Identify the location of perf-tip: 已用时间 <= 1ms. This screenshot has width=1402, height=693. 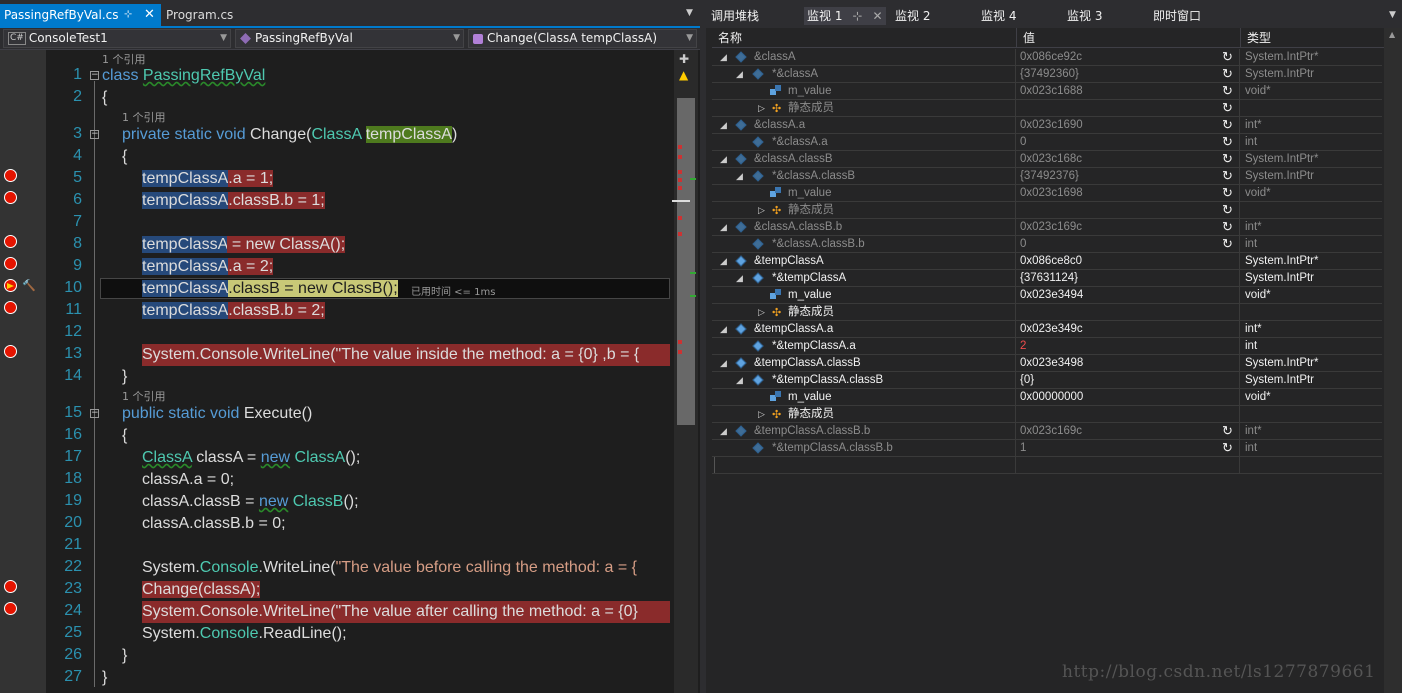
(453, 290).